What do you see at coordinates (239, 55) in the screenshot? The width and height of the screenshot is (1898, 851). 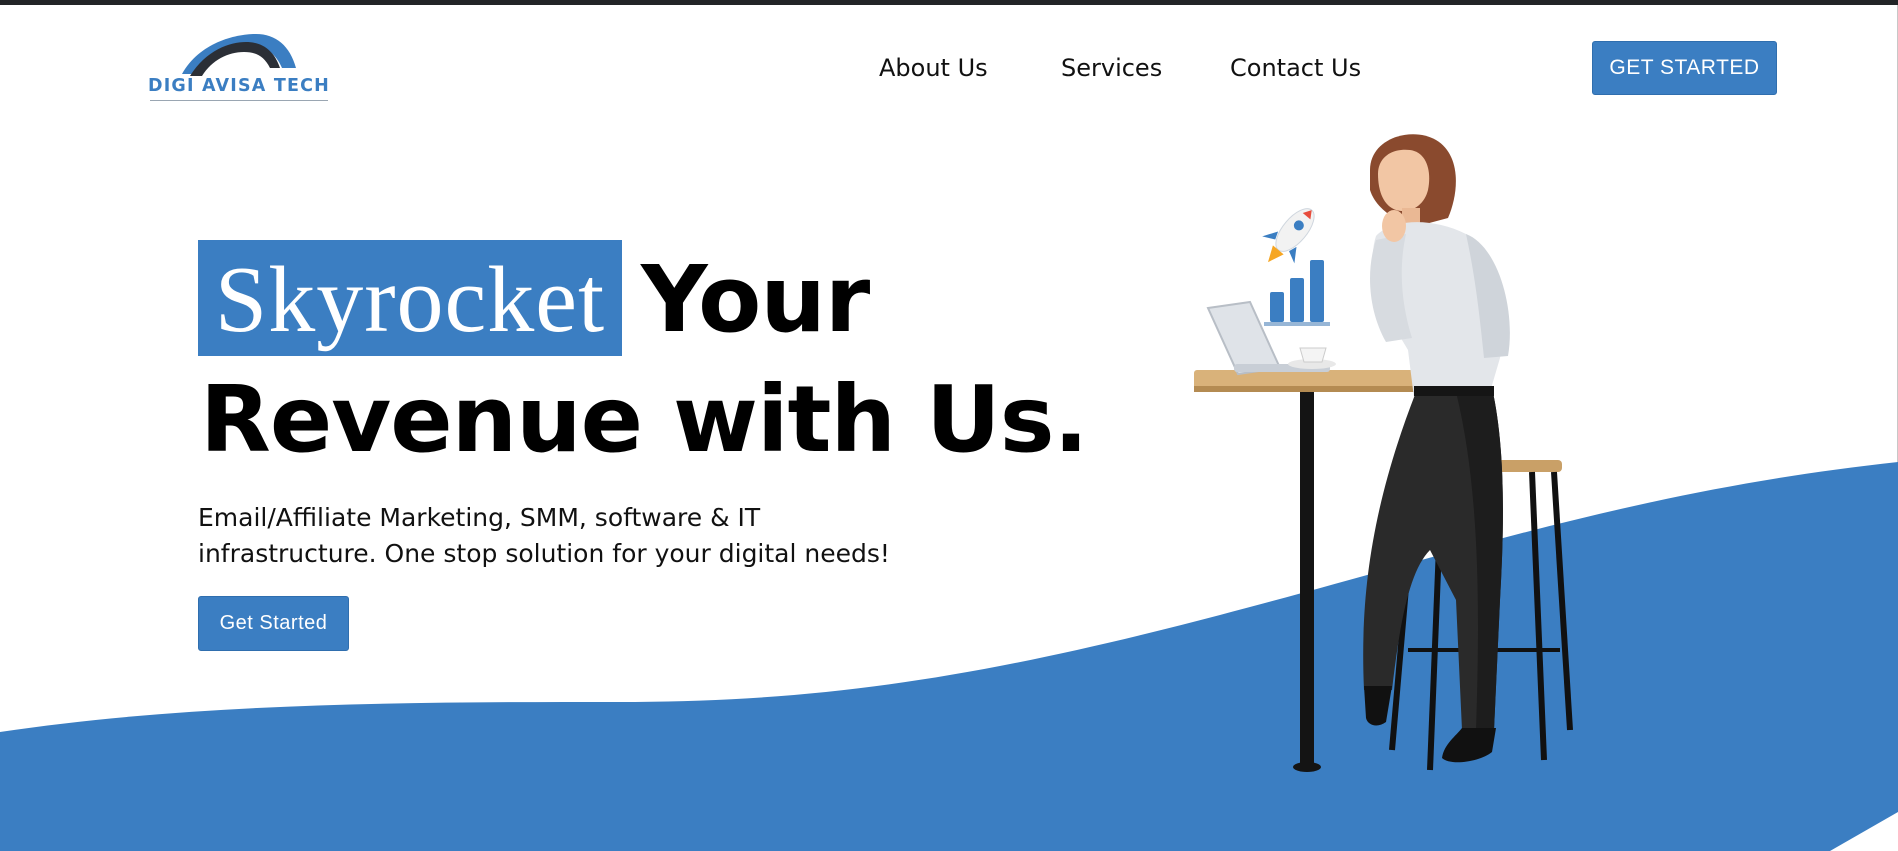 I see `logo-arc-icon` at bounding box center [239, 55].